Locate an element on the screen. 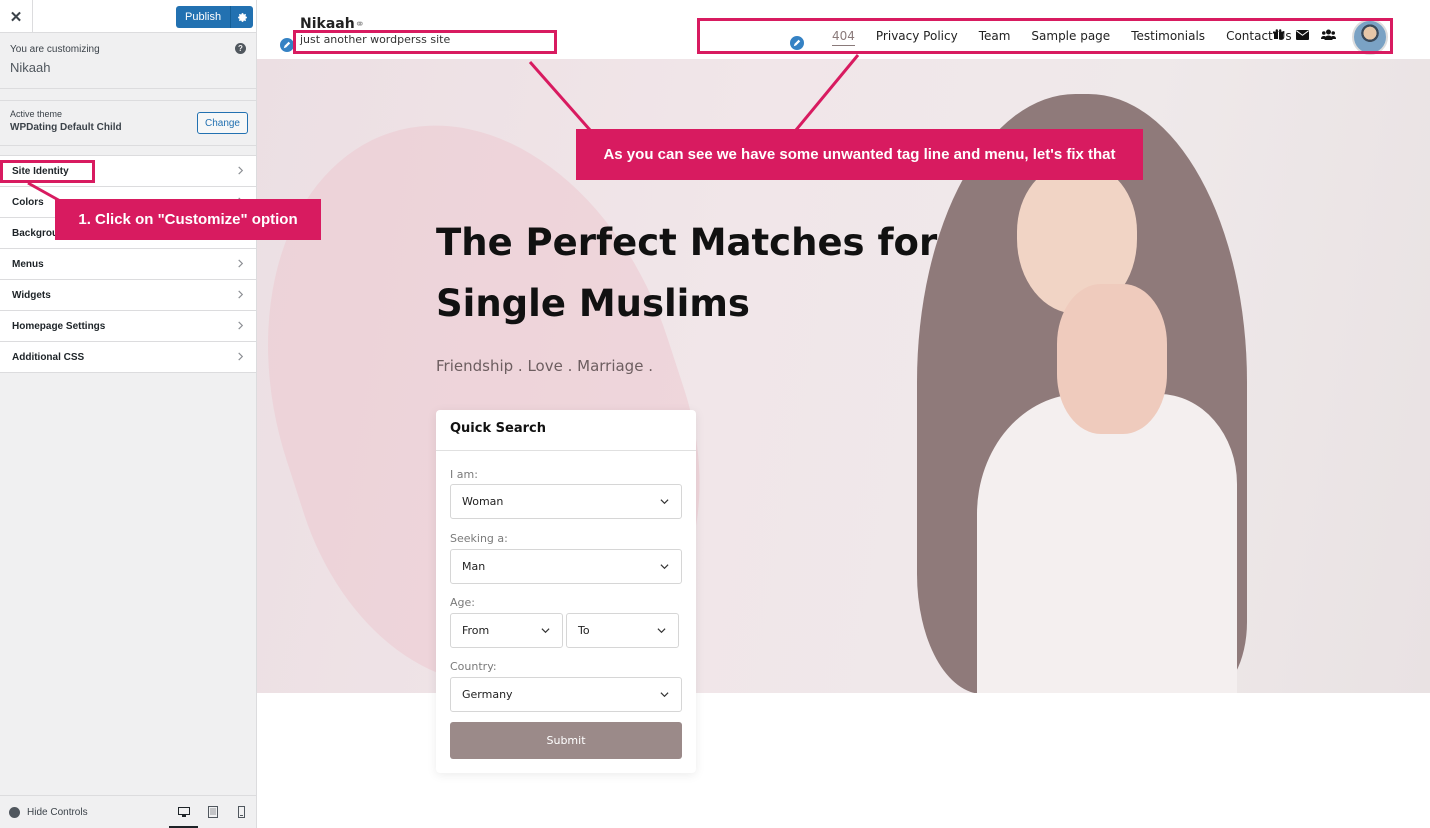 This screenshot has width=1430, height=828. submit-button: Submit is located at coordinates (566, 740).